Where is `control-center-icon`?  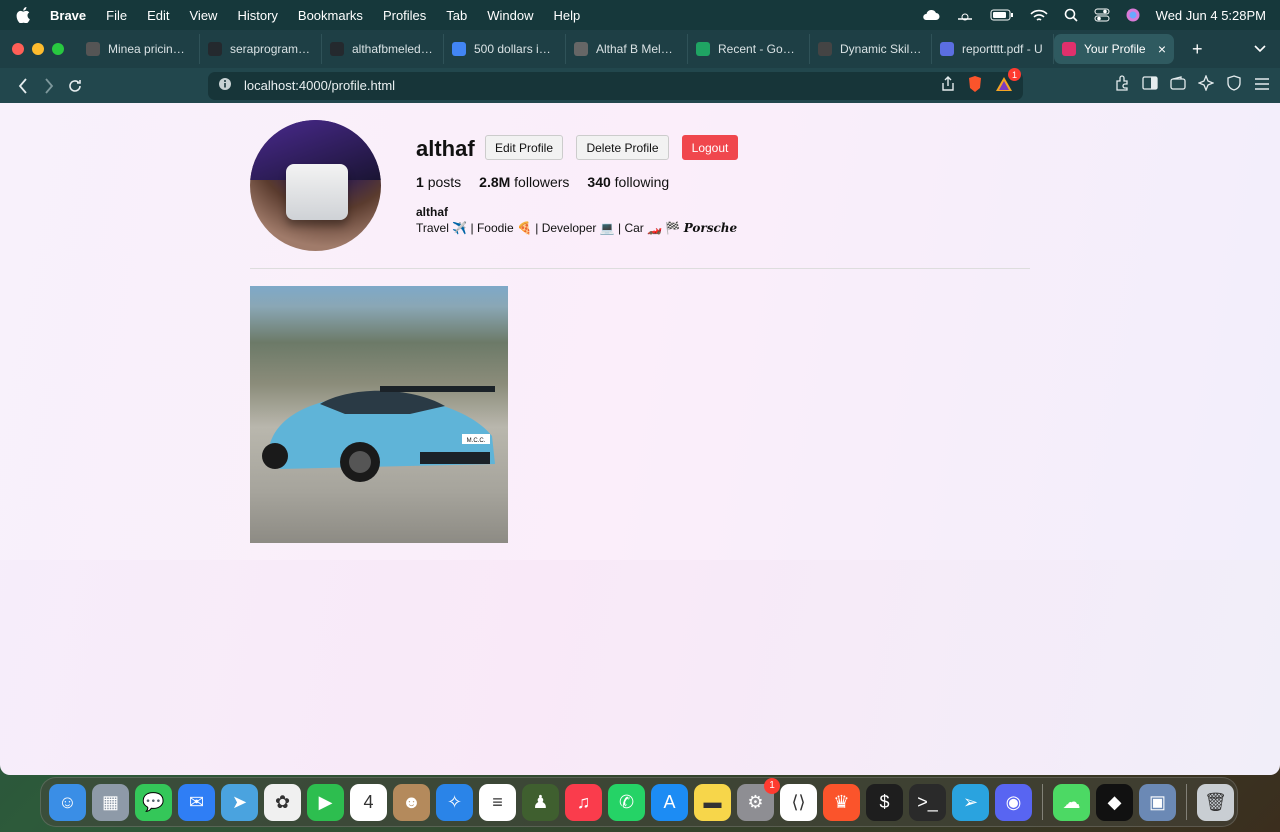
control-center-icon is located at coordinates (1102, 15).